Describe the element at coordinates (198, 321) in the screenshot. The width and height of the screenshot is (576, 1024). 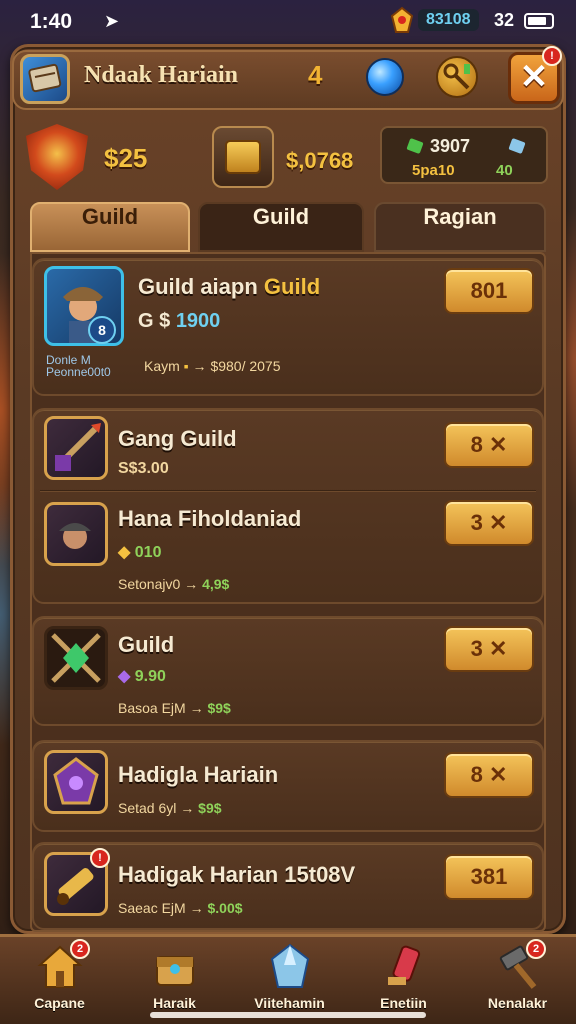
I see `featured-sub-value: 1900` at that location.